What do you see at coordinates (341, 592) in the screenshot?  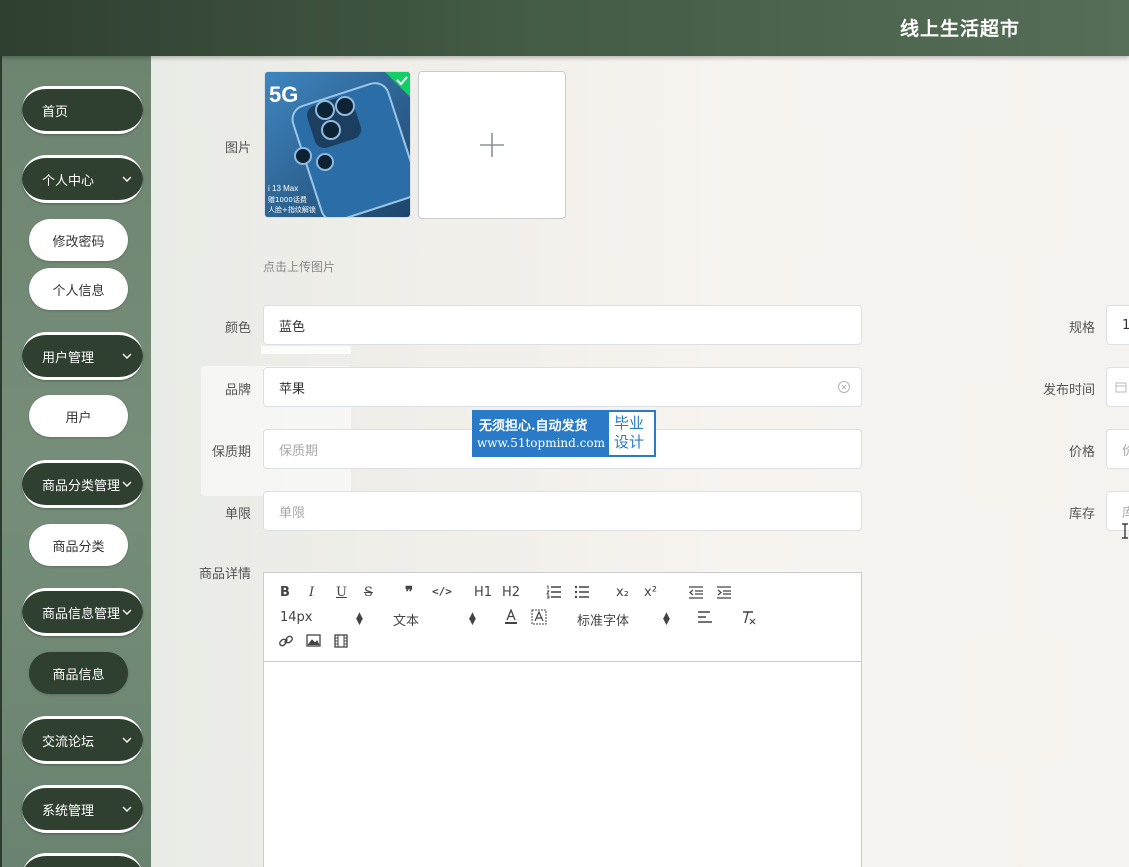 I see `underline-button: U` at bounding box center [341, 592].